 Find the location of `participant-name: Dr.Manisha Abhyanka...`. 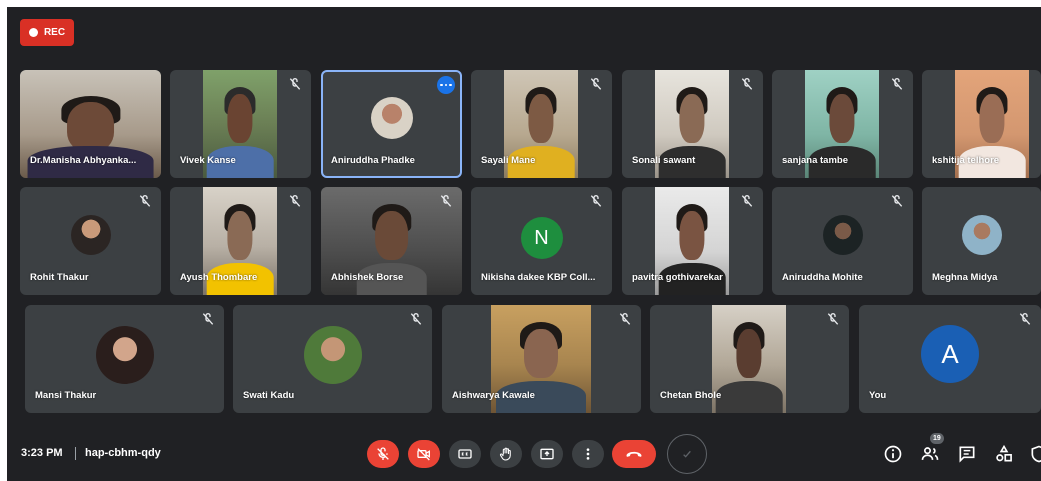

participant-name: Dr.Manisha Abhyanka... is located at coordinates (83, 160).